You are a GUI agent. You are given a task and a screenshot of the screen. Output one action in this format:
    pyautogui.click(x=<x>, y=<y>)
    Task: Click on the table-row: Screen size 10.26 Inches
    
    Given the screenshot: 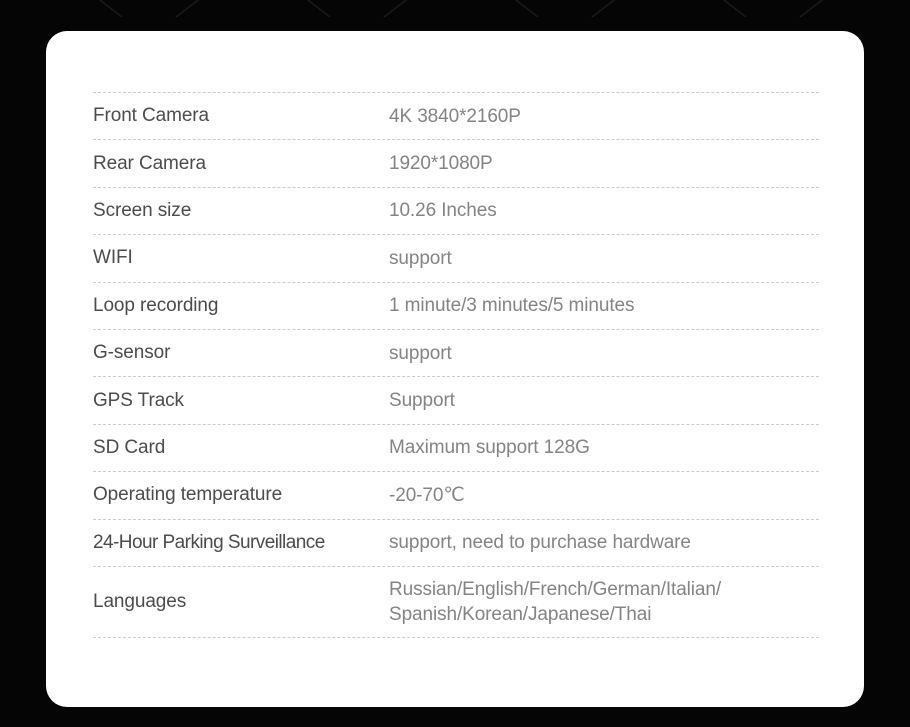 What is the action you would take?
    pyautogui.click(x=456, y=210)
    